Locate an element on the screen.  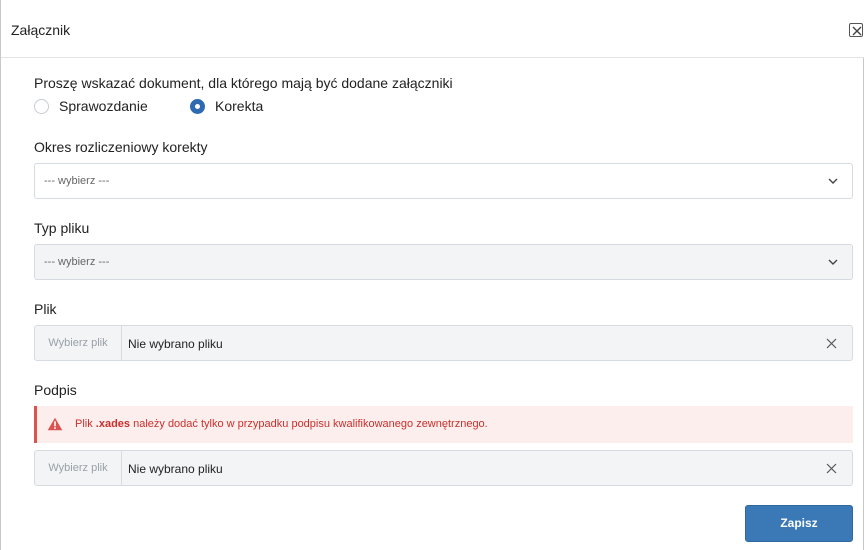
radio-korekta is located at coordinates (197, 106).